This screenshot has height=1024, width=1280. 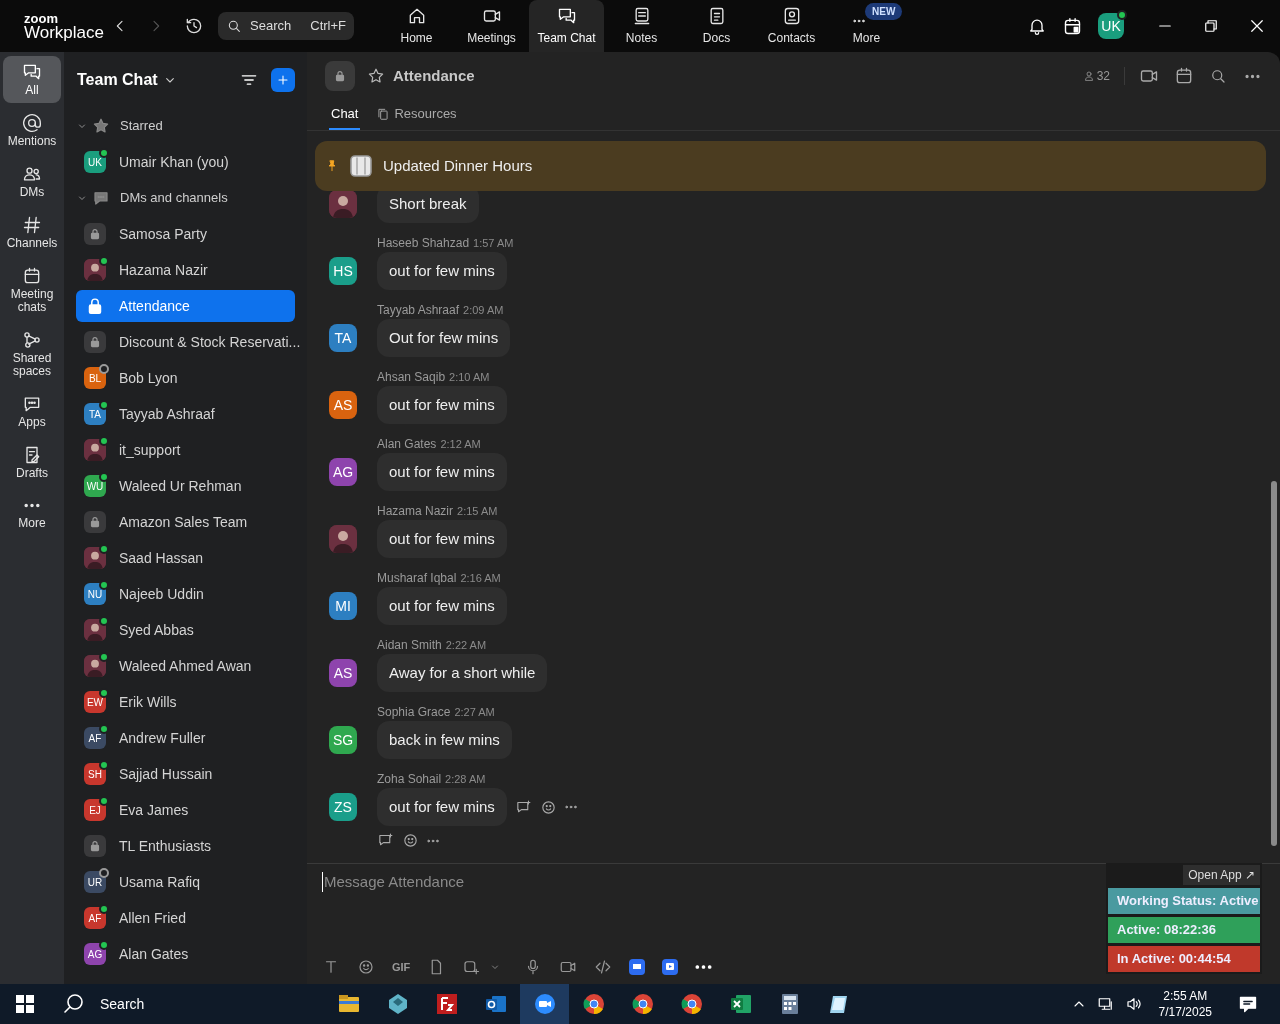 I want to click on search-icon, so click(x=1218, y=76).